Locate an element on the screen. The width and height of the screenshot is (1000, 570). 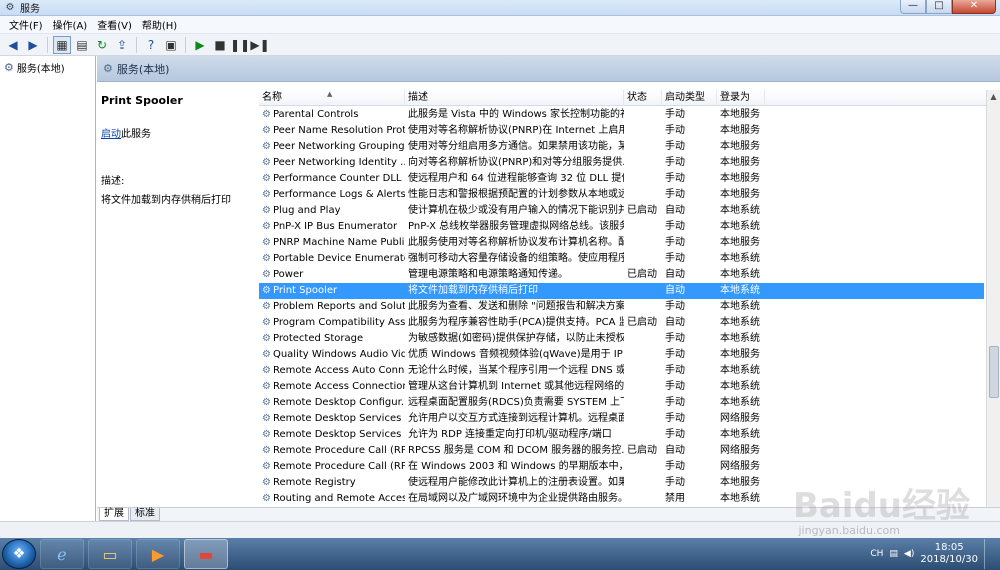
vertical-scrollbar: ▲ is located at coordinates (993, 298).